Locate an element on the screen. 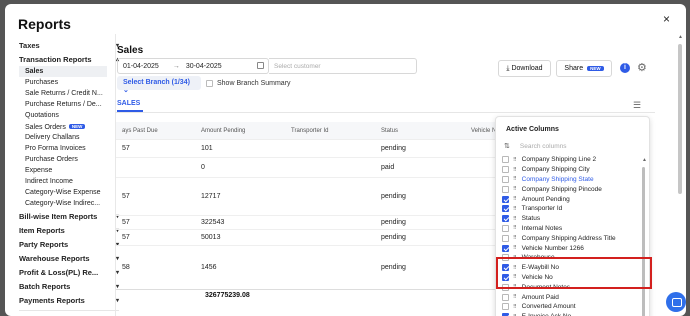  column-option: ⠿ Converted Amount is located at coordinates (570, 307).